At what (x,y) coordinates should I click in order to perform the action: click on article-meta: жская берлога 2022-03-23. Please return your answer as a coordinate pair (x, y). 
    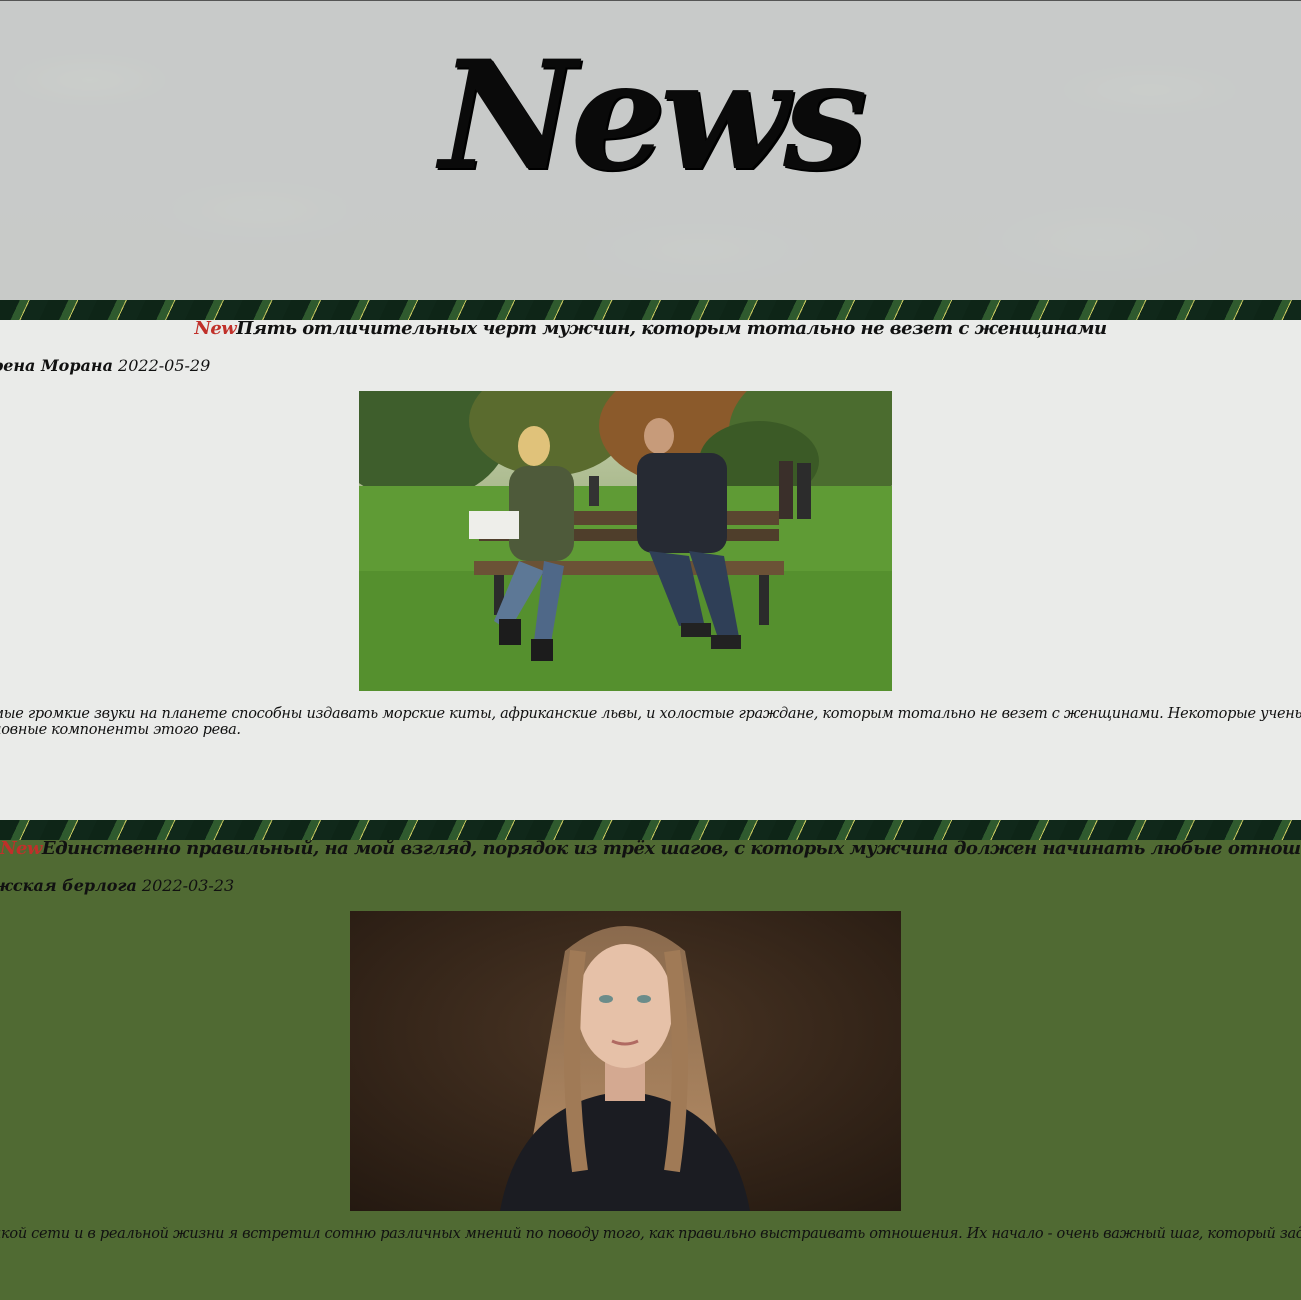
    Looking at the image, I should click on (117, 885).